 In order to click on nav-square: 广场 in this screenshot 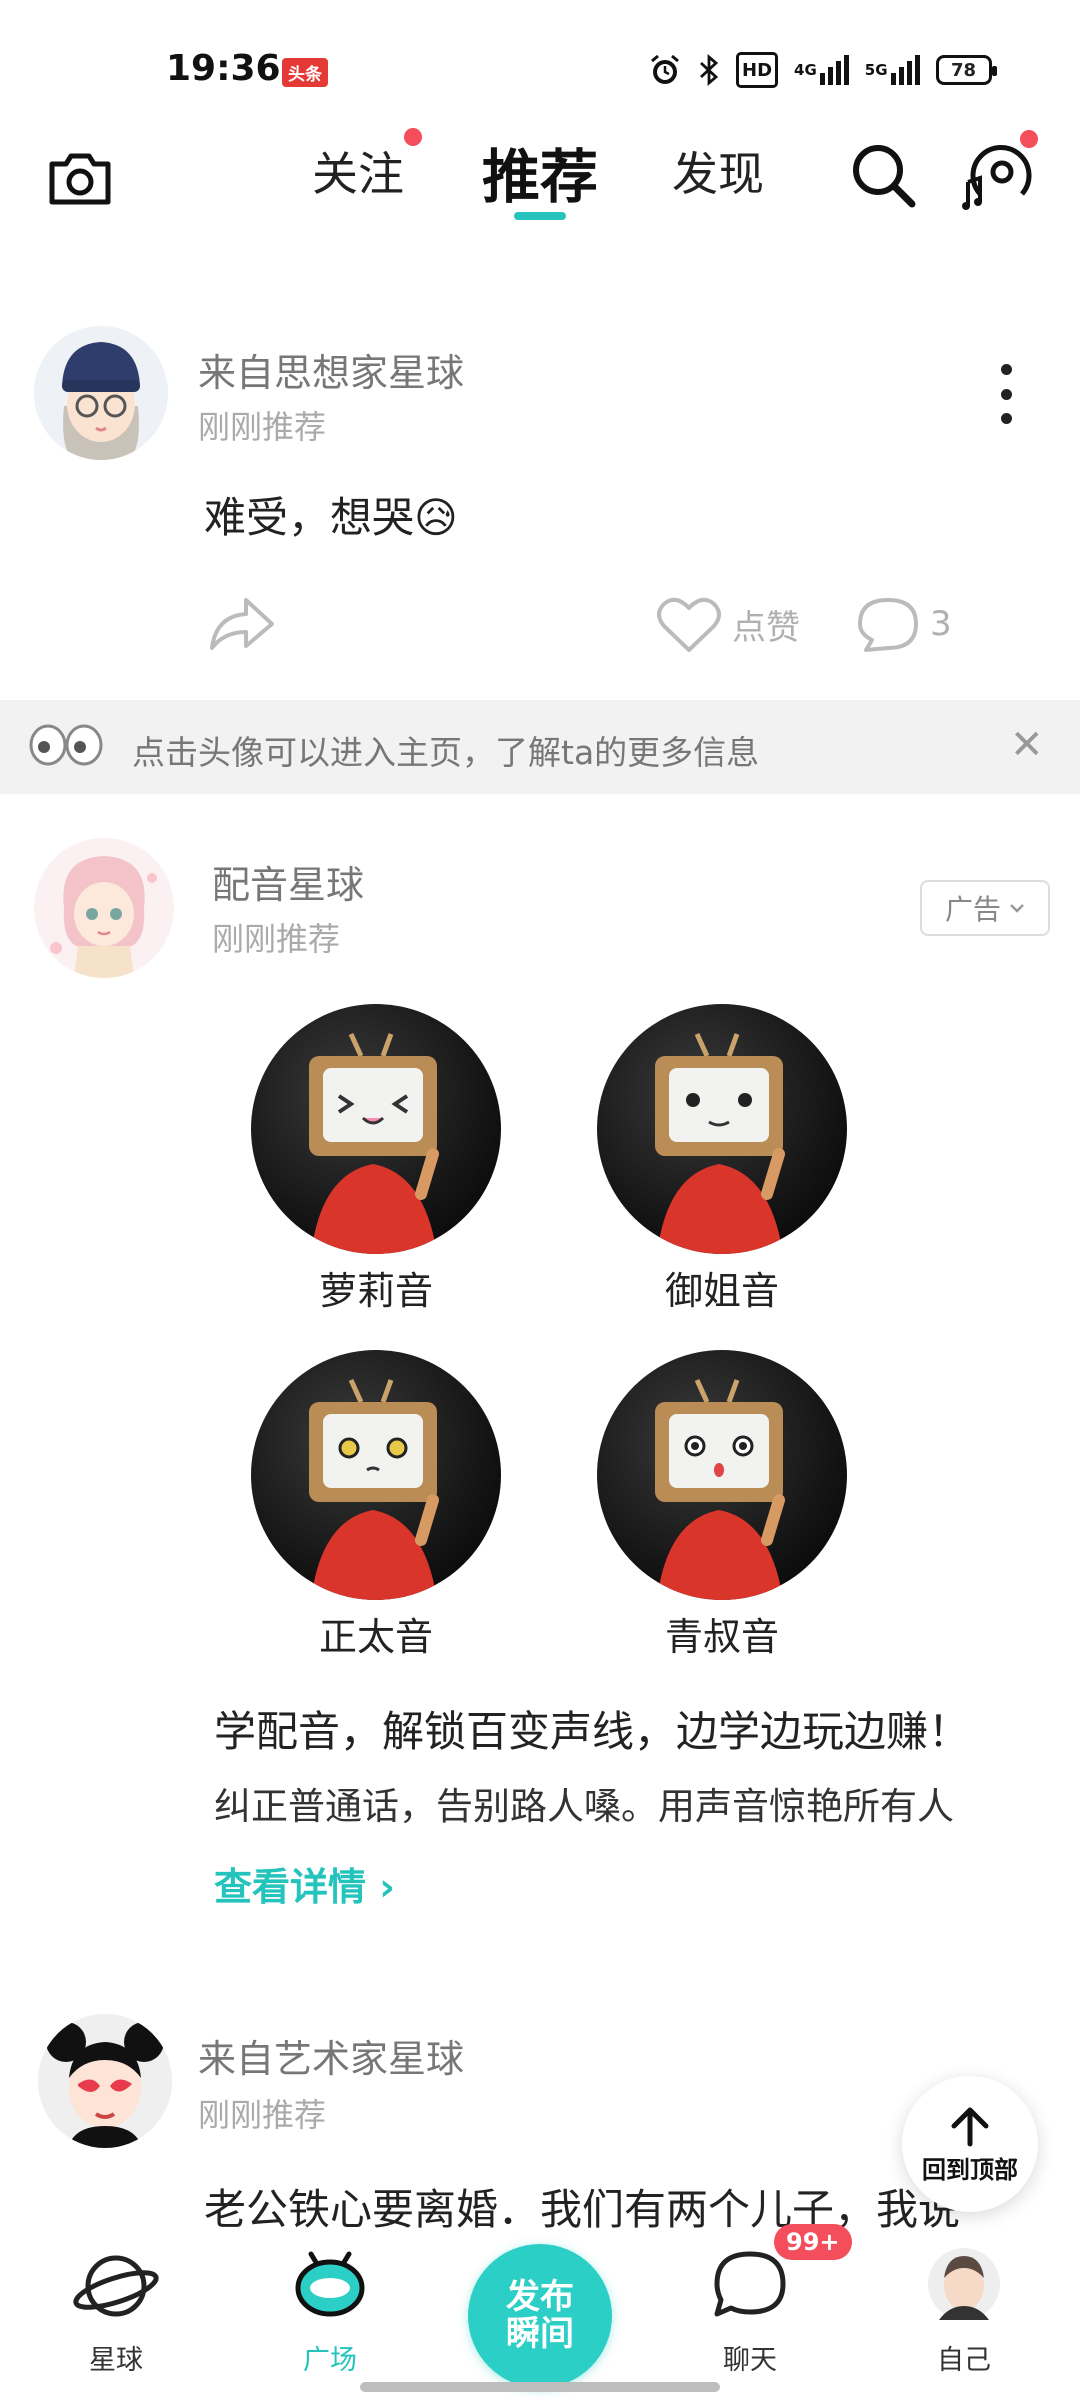, I will do `click(330, 2308)`.